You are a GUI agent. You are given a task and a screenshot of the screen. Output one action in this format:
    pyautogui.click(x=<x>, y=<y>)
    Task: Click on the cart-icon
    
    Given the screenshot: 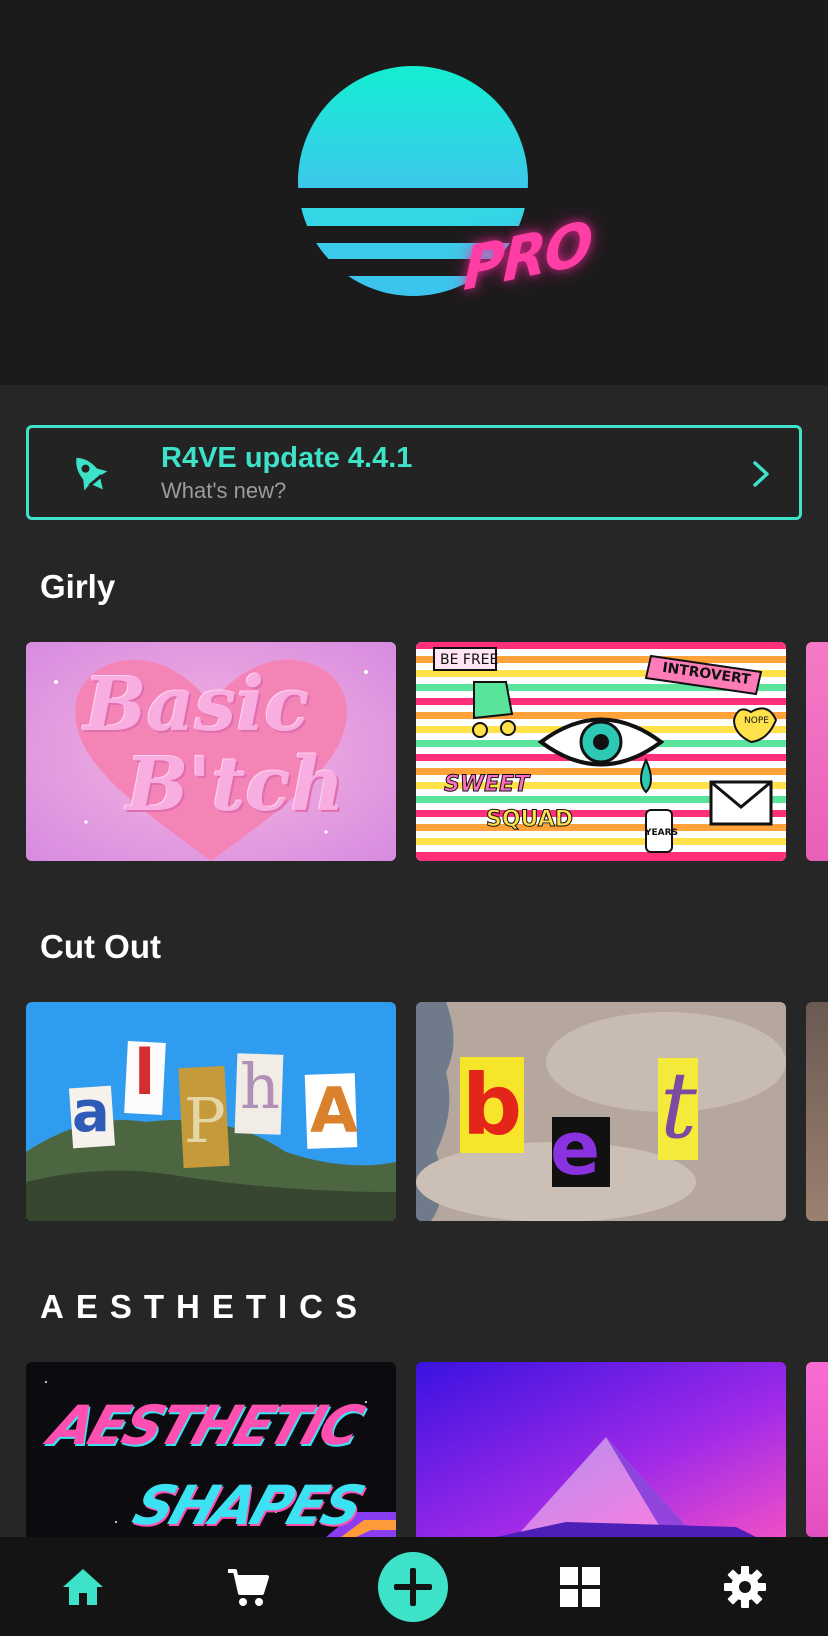 What is the action you would take?
    pyautogui.click(x=248, y=1587)
    